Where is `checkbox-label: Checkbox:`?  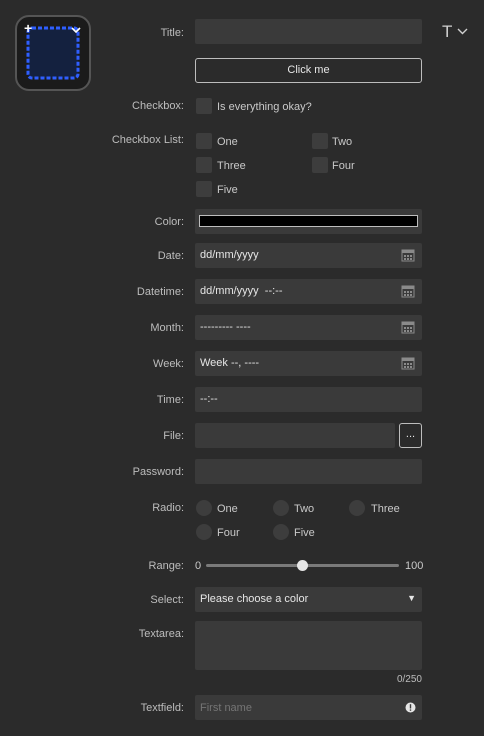 checkbox-label: Checkbox: is located at coordinates (158, 106).